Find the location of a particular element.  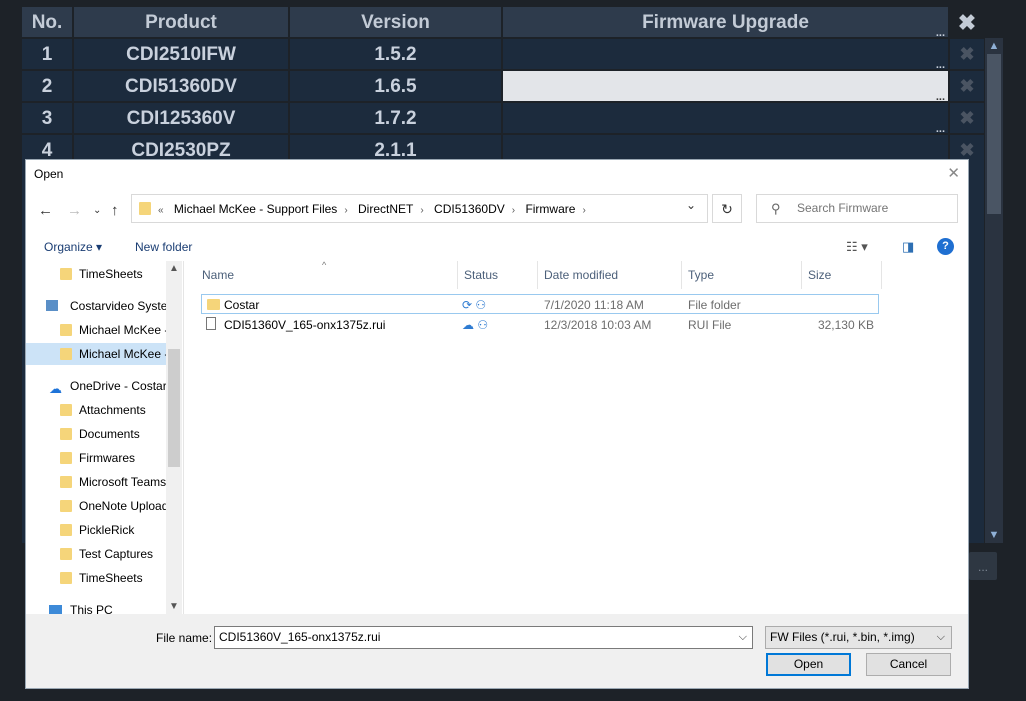

nav-item: Firmwares is located at coordinates (104, 458).